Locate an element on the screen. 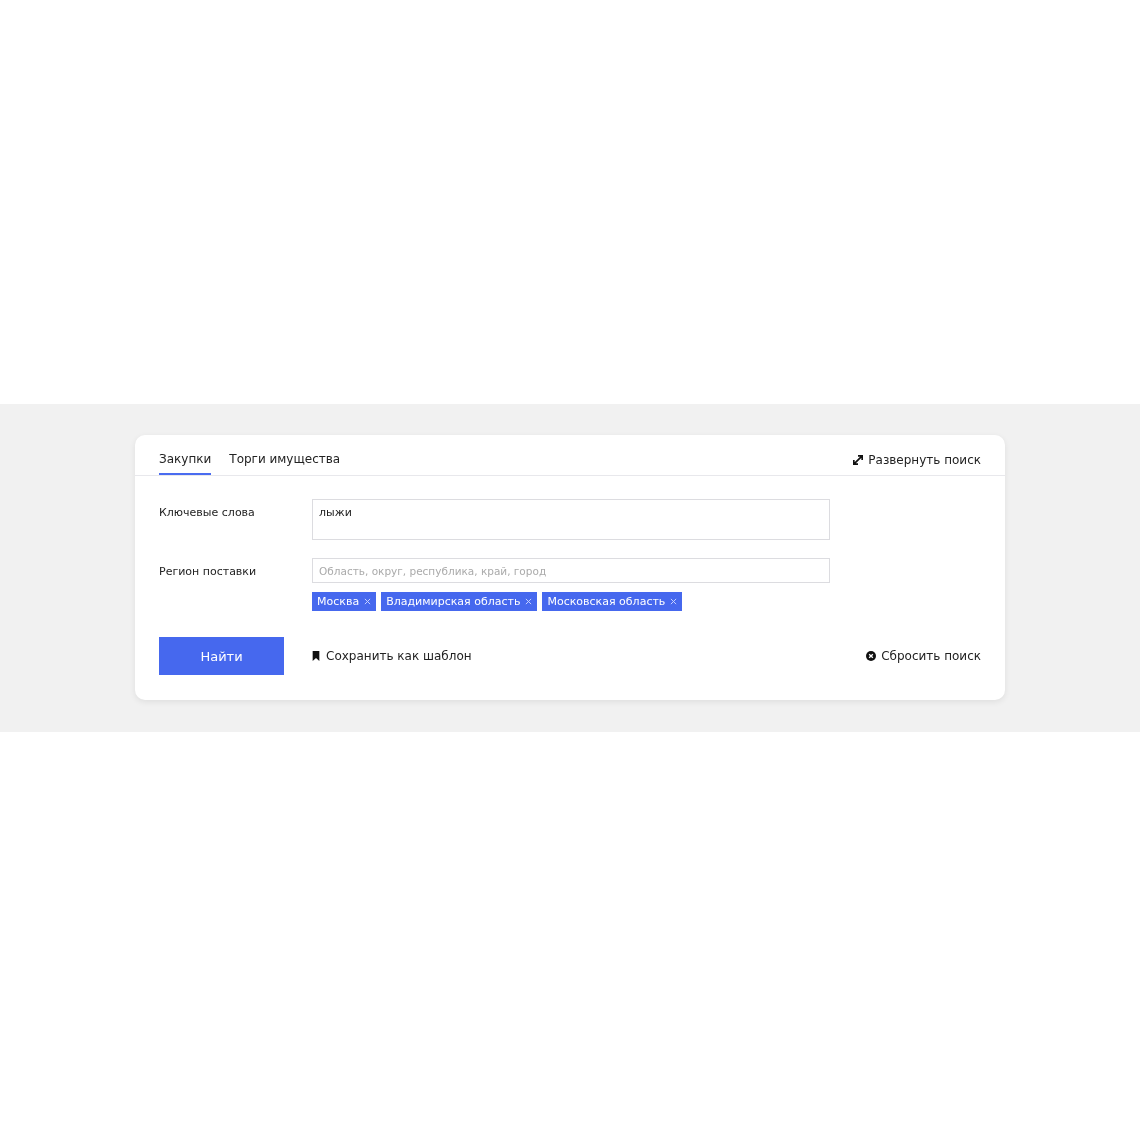  field-label: Регион поставки is located at coordinates (208, 572).